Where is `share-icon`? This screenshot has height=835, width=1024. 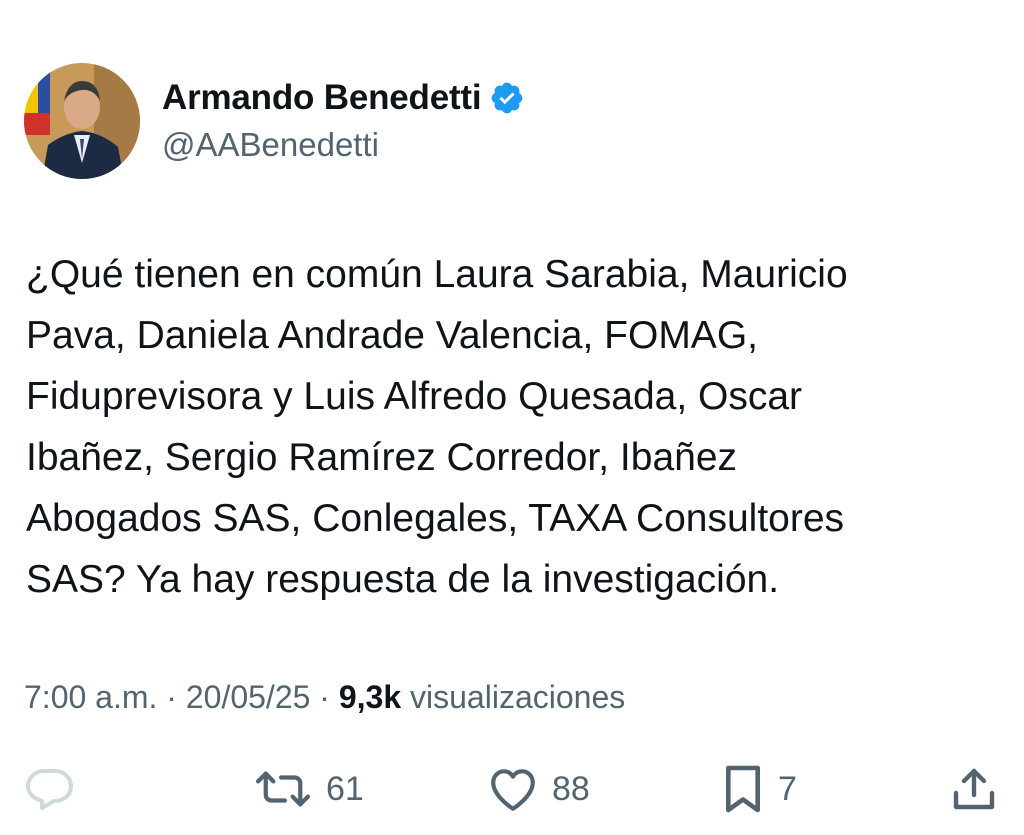
share-icon is located at coordinates (974, 789).